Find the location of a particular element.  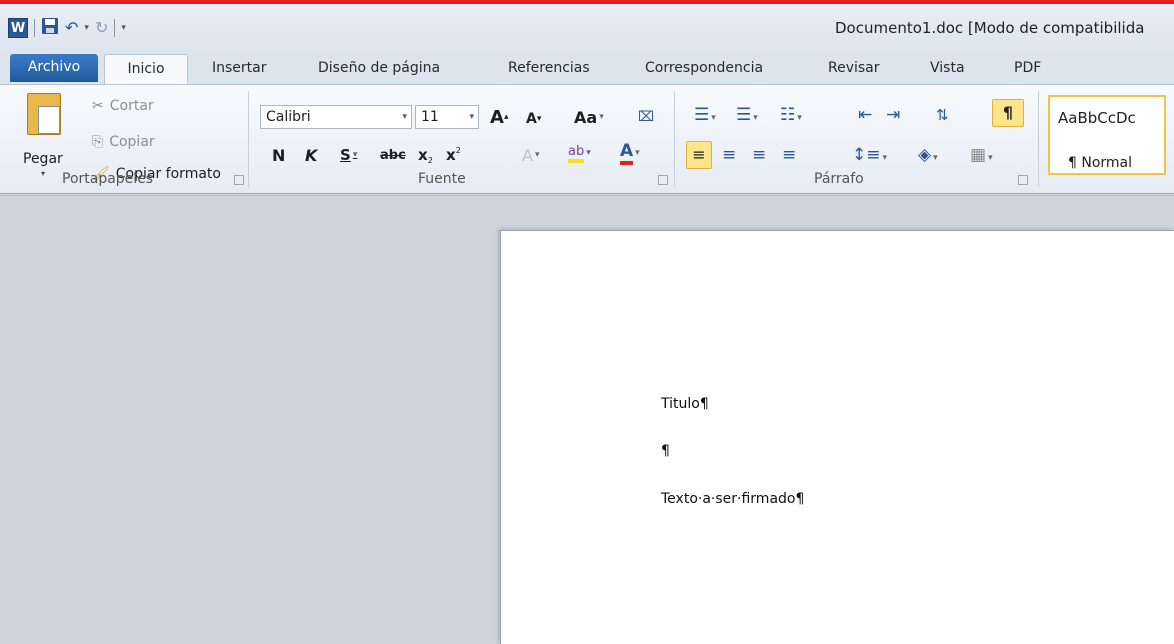

align-left-icon: ≡ is located at coordinates (699, 154).